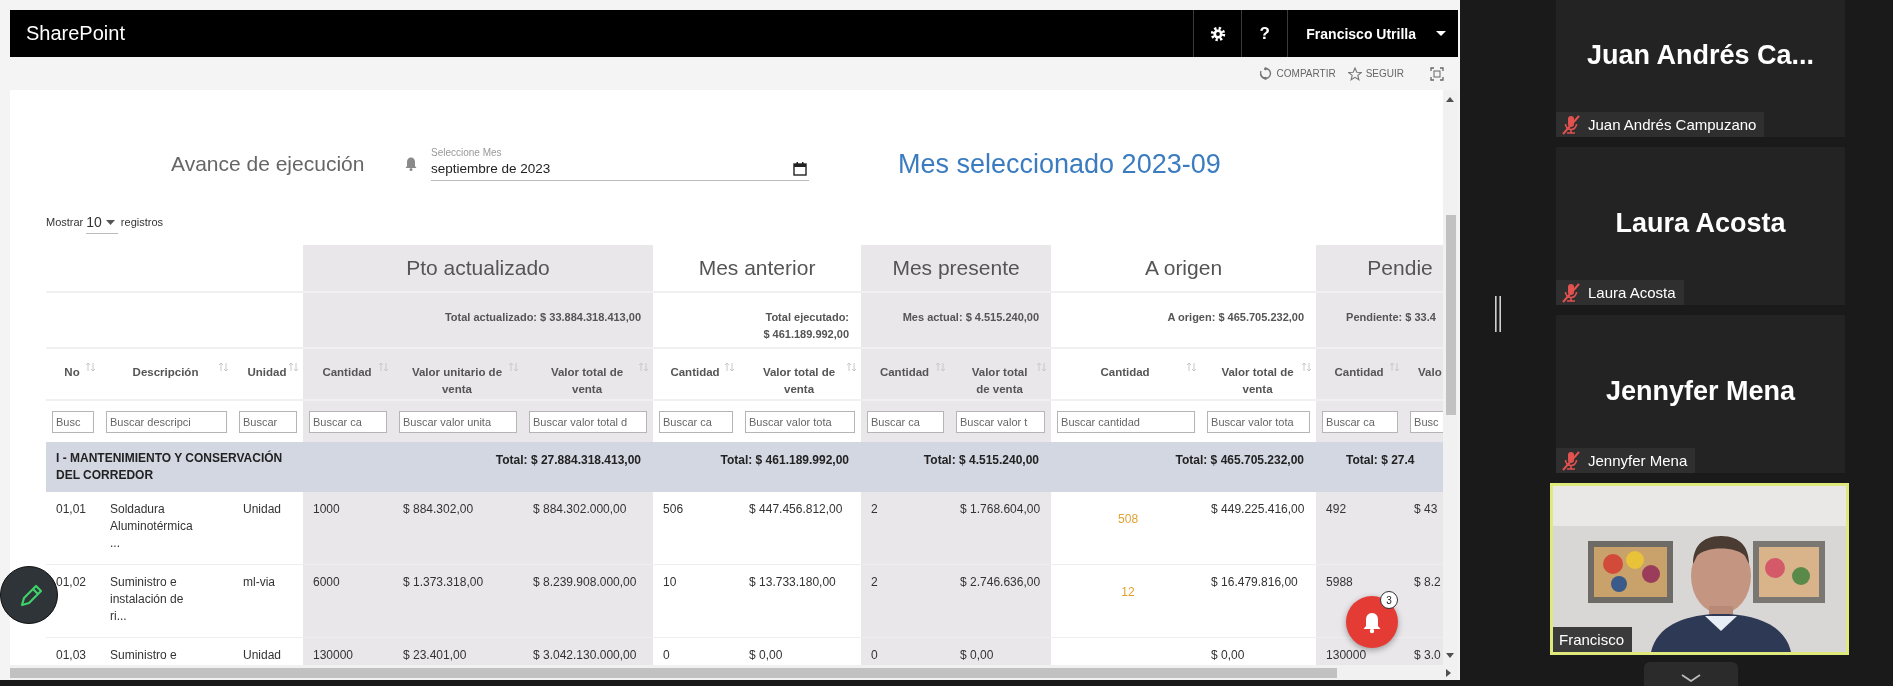  I want to click on column-header: Descripción, so click(166, 374).